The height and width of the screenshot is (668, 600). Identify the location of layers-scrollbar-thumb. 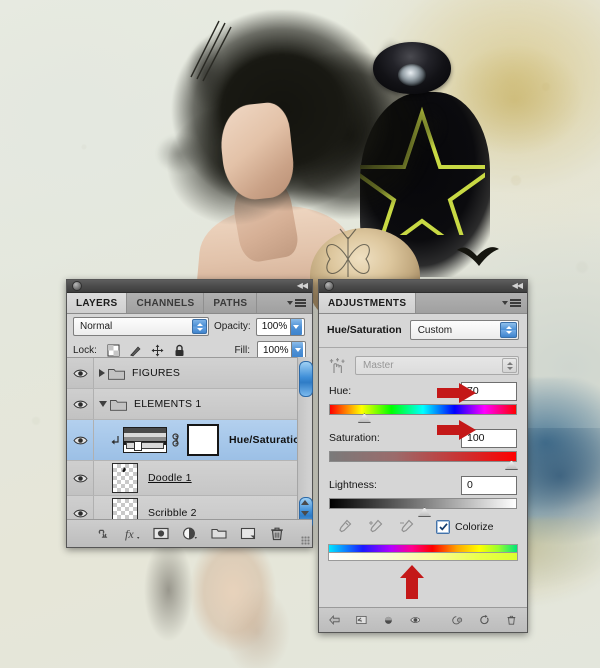
(306, 379).